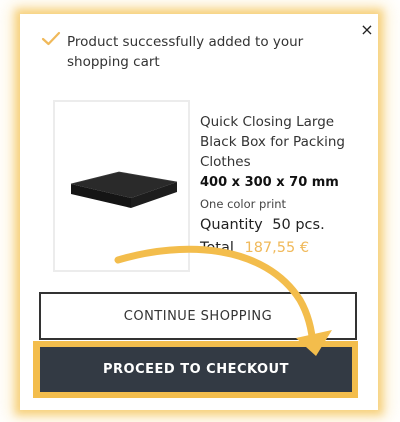 The height and width of the screenshot is (422, 400). I want to click on product-dimensions: 400 x 300 x 70 mm, so click(269, 182).